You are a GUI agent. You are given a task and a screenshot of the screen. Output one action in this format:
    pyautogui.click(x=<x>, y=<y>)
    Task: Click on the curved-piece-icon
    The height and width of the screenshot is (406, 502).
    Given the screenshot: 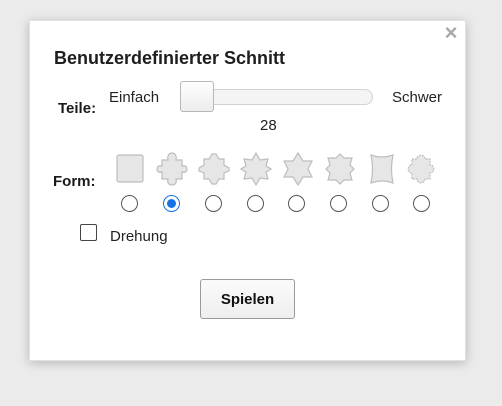 What is the action you would take?
    pyautogui.click(x=382, y=169)
    